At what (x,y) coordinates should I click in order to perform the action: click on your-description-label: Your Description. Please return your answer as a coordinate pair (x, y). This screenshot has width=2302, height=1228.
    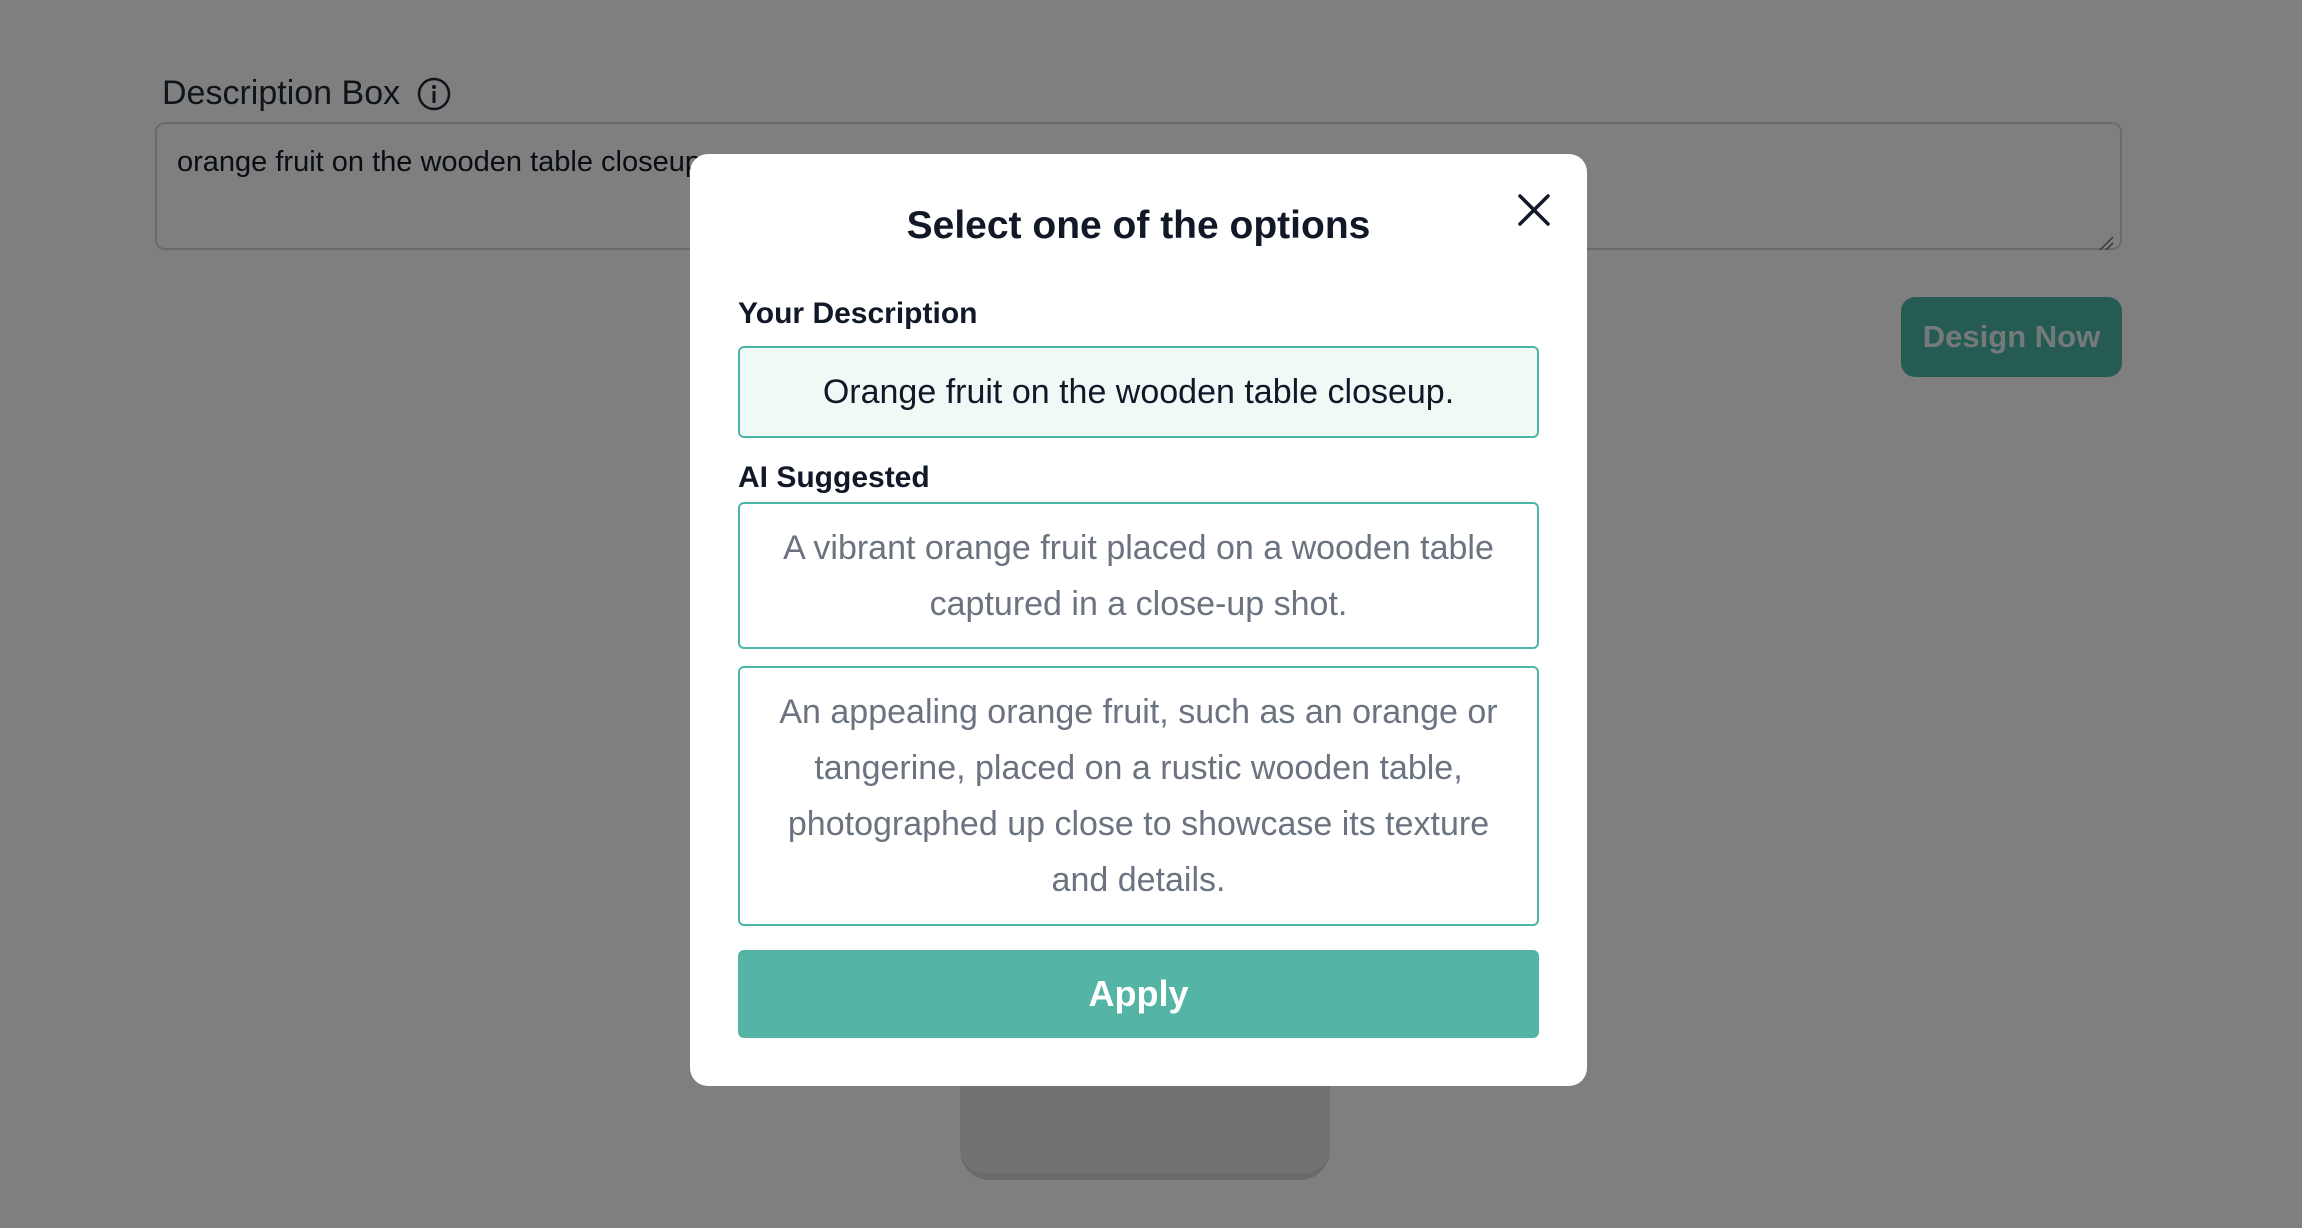
    Looking at the image, I should click on (858, 313).